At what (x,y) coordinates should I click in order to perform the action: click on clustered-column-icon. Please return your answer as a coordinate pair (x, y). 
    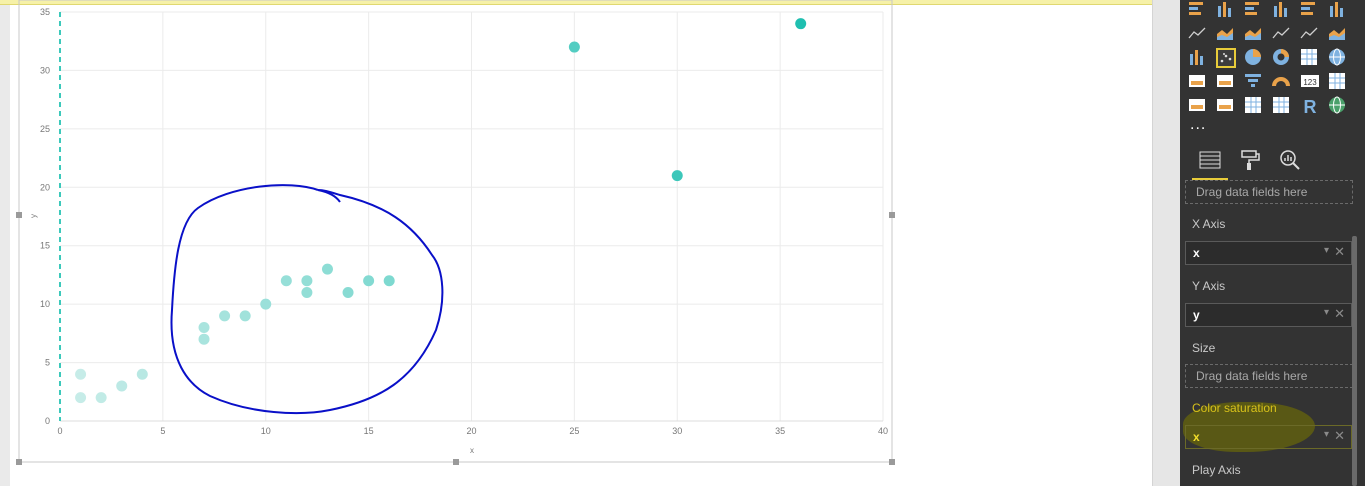
    Looking at the image, I should click on (1282, 10).